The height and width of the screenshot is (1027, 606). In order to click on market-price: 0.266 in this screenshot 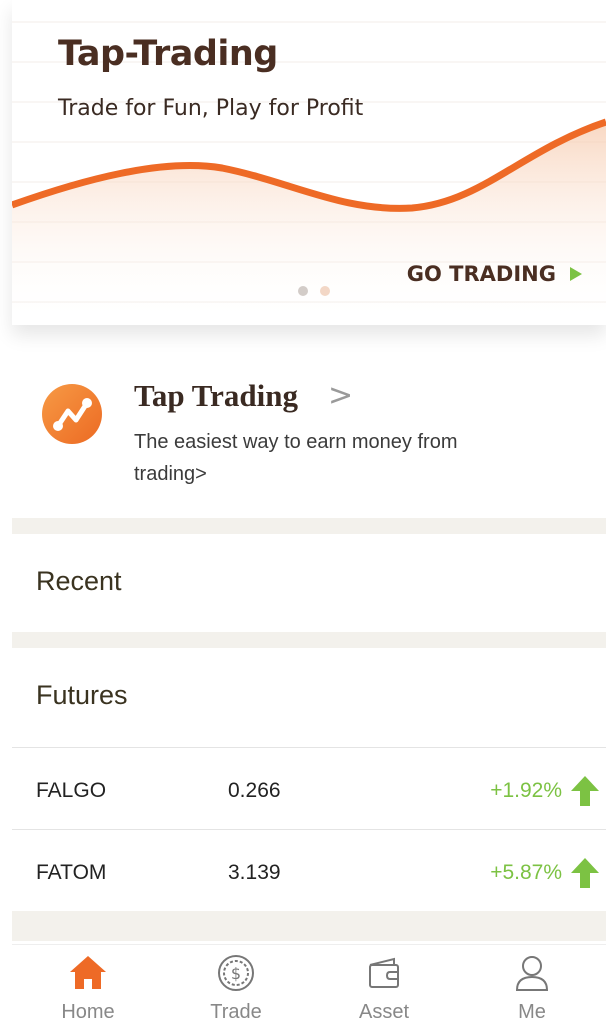, I will do `click(254, 790)`.